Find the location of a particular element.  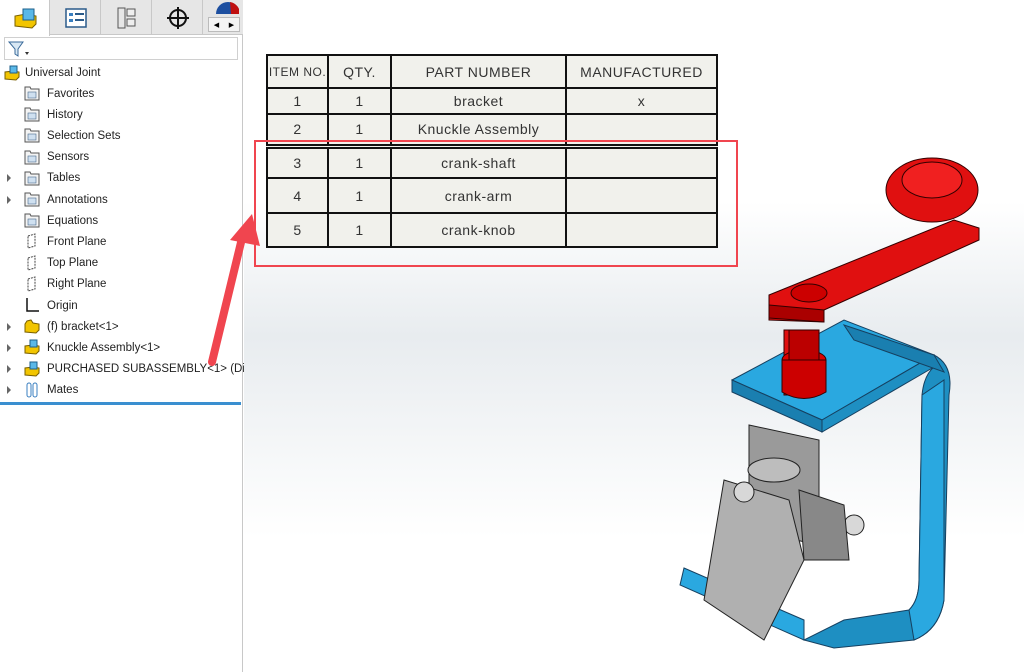

tab-configuration-manager is located at coordinates (127, 17).